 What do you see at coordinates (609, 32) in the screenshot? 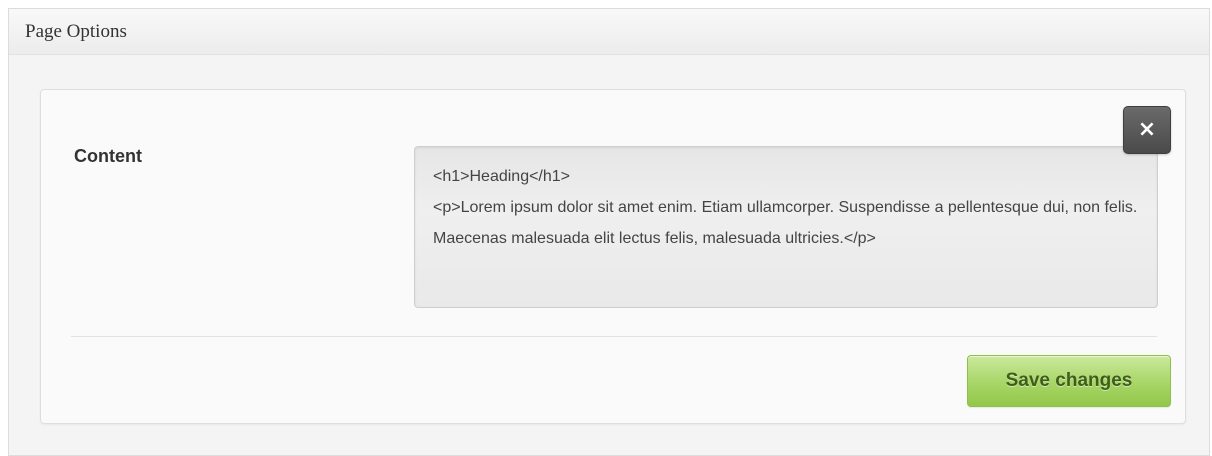
I see `panel-title: Page Options` at bounding box center [609, 32].